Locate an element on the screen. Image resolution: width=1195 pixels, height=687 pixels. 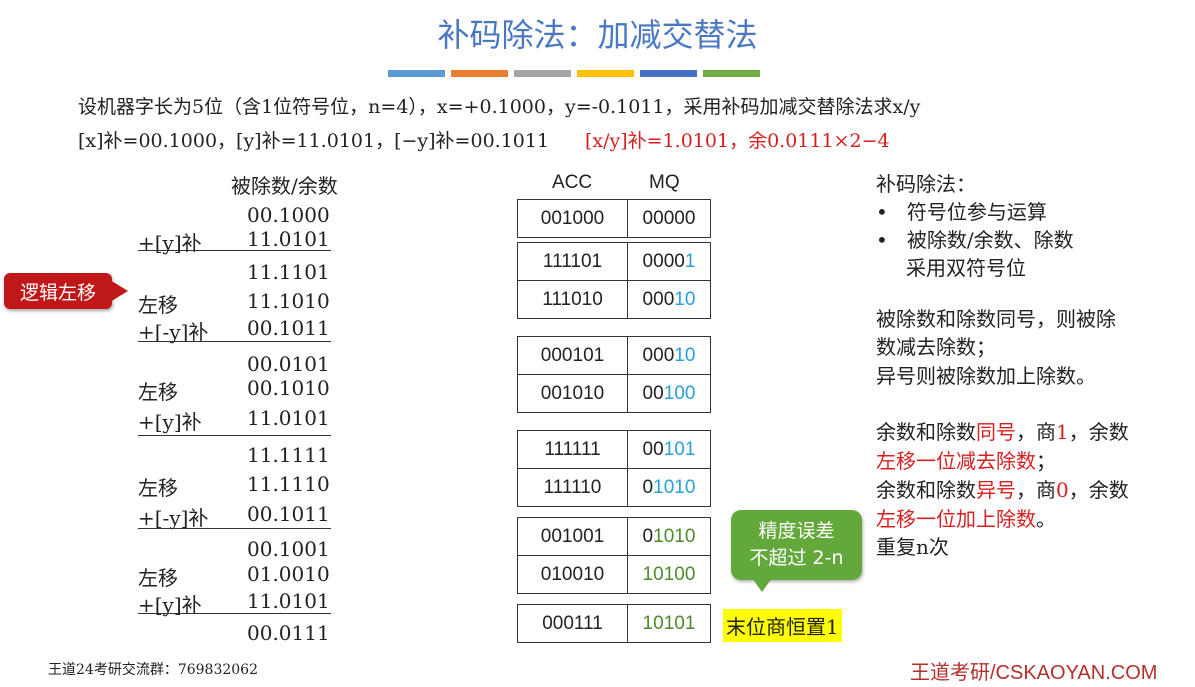
rule-fragment: 。 is located at coordinates (1046, 519).